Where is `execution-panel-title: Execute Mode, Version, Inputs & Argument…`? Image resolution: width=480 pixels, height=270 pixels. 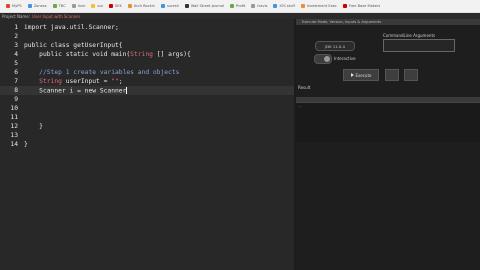
execution-panel-title: Execute Mode, Version, Inputs & Argument… is located at coordinates (342, 22).